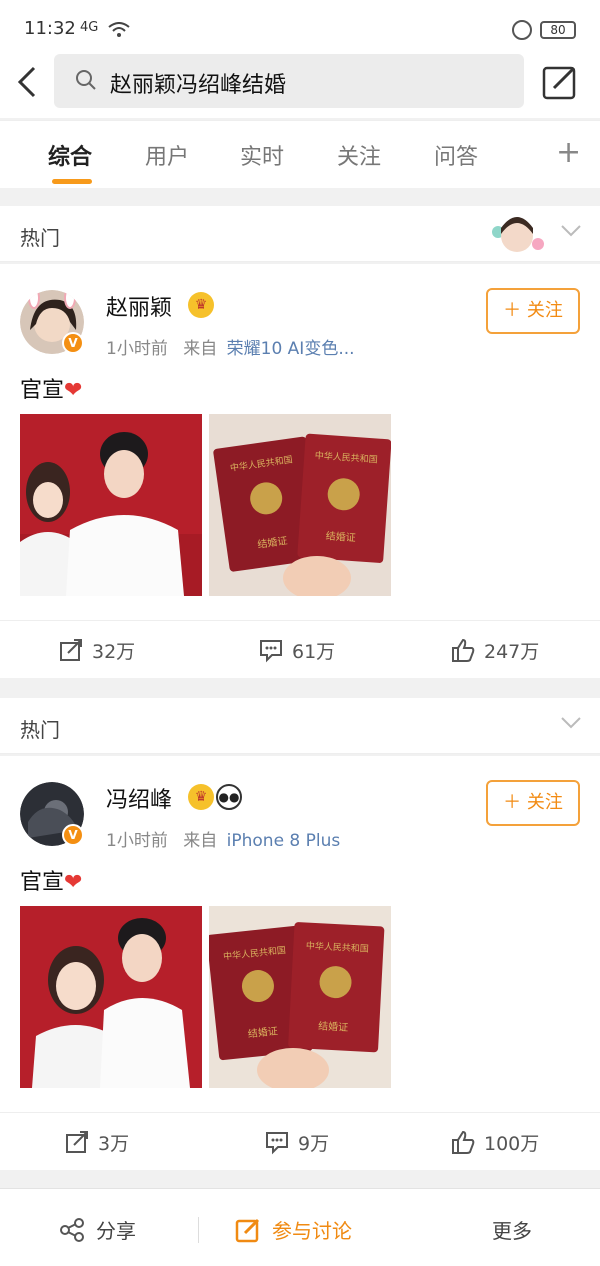 This screenshot has width=600, height=1266. What do you see at coordinates (314, 1143) in the screenshot?
I see `comment-count: 9万` at bounding box center [314, 1143].